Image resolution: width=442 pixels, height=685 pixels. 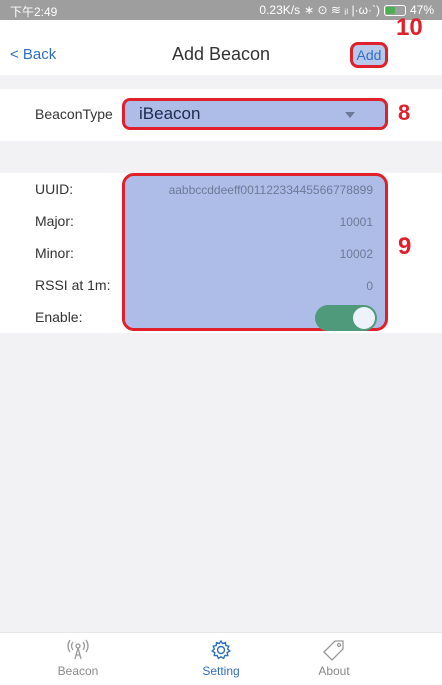 What do you see at coordinates (405, 246) in the screenshot?
I see `annotation-label-fields: 9` at bounding box center [405, 246].